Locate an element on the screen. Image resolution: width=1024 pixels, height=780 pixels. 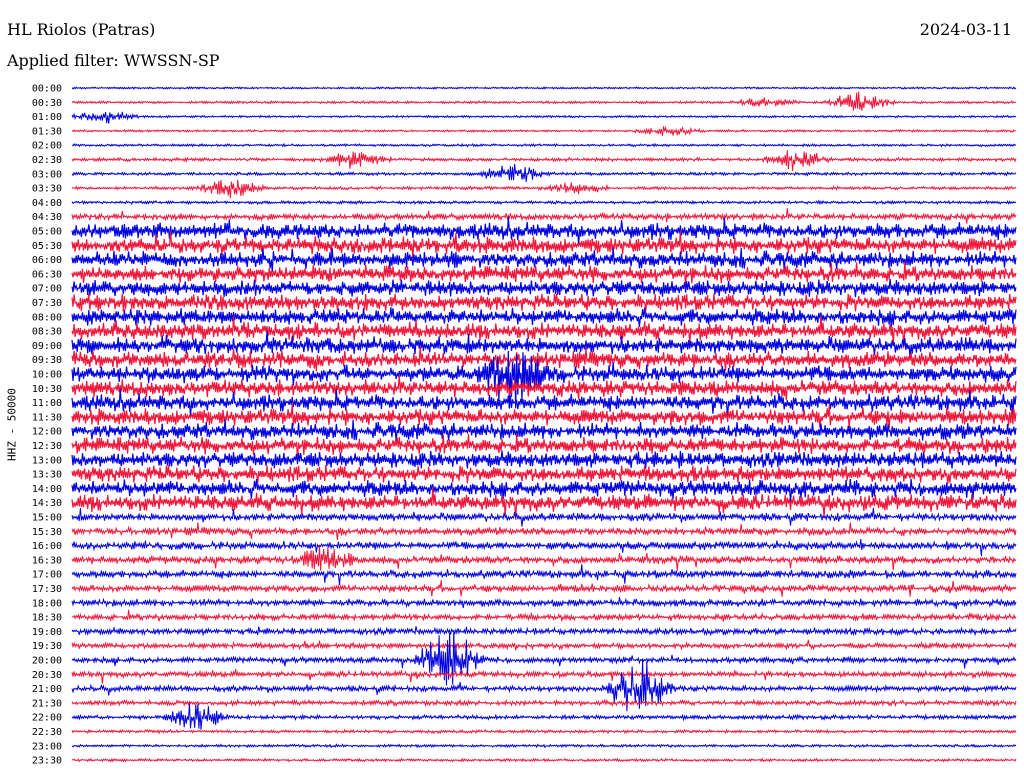
time-tick-label: 02:00 is located at coordinates (47, 146).